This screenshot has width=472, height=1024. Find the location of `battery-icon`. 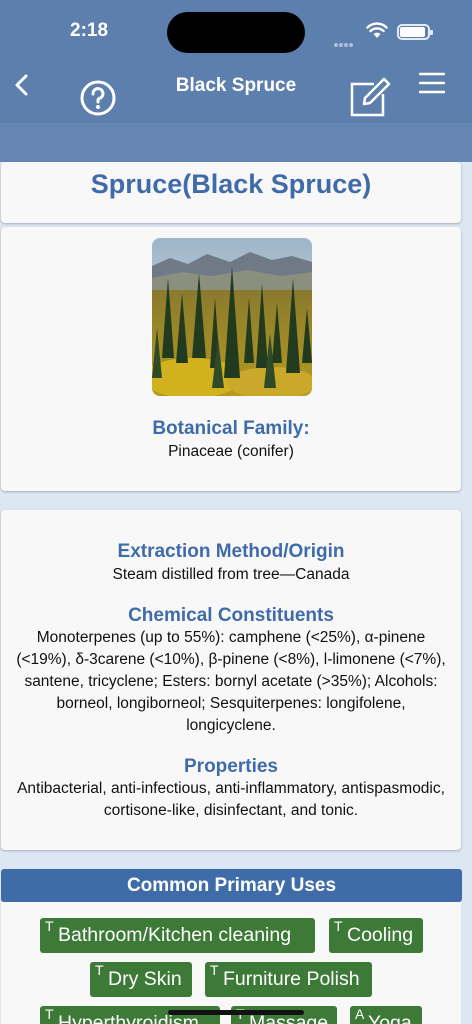

battery-icon is located at coordinates (415, 32).